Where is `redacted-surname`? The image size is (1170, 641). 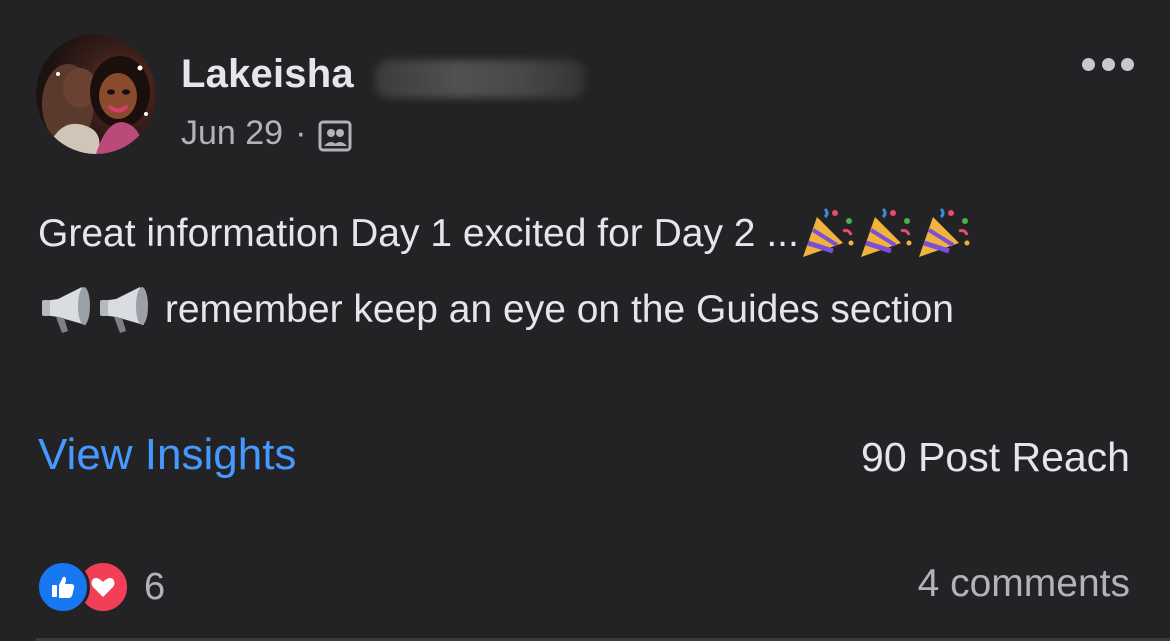
redacted-surname is located at coordinates (480, 79).